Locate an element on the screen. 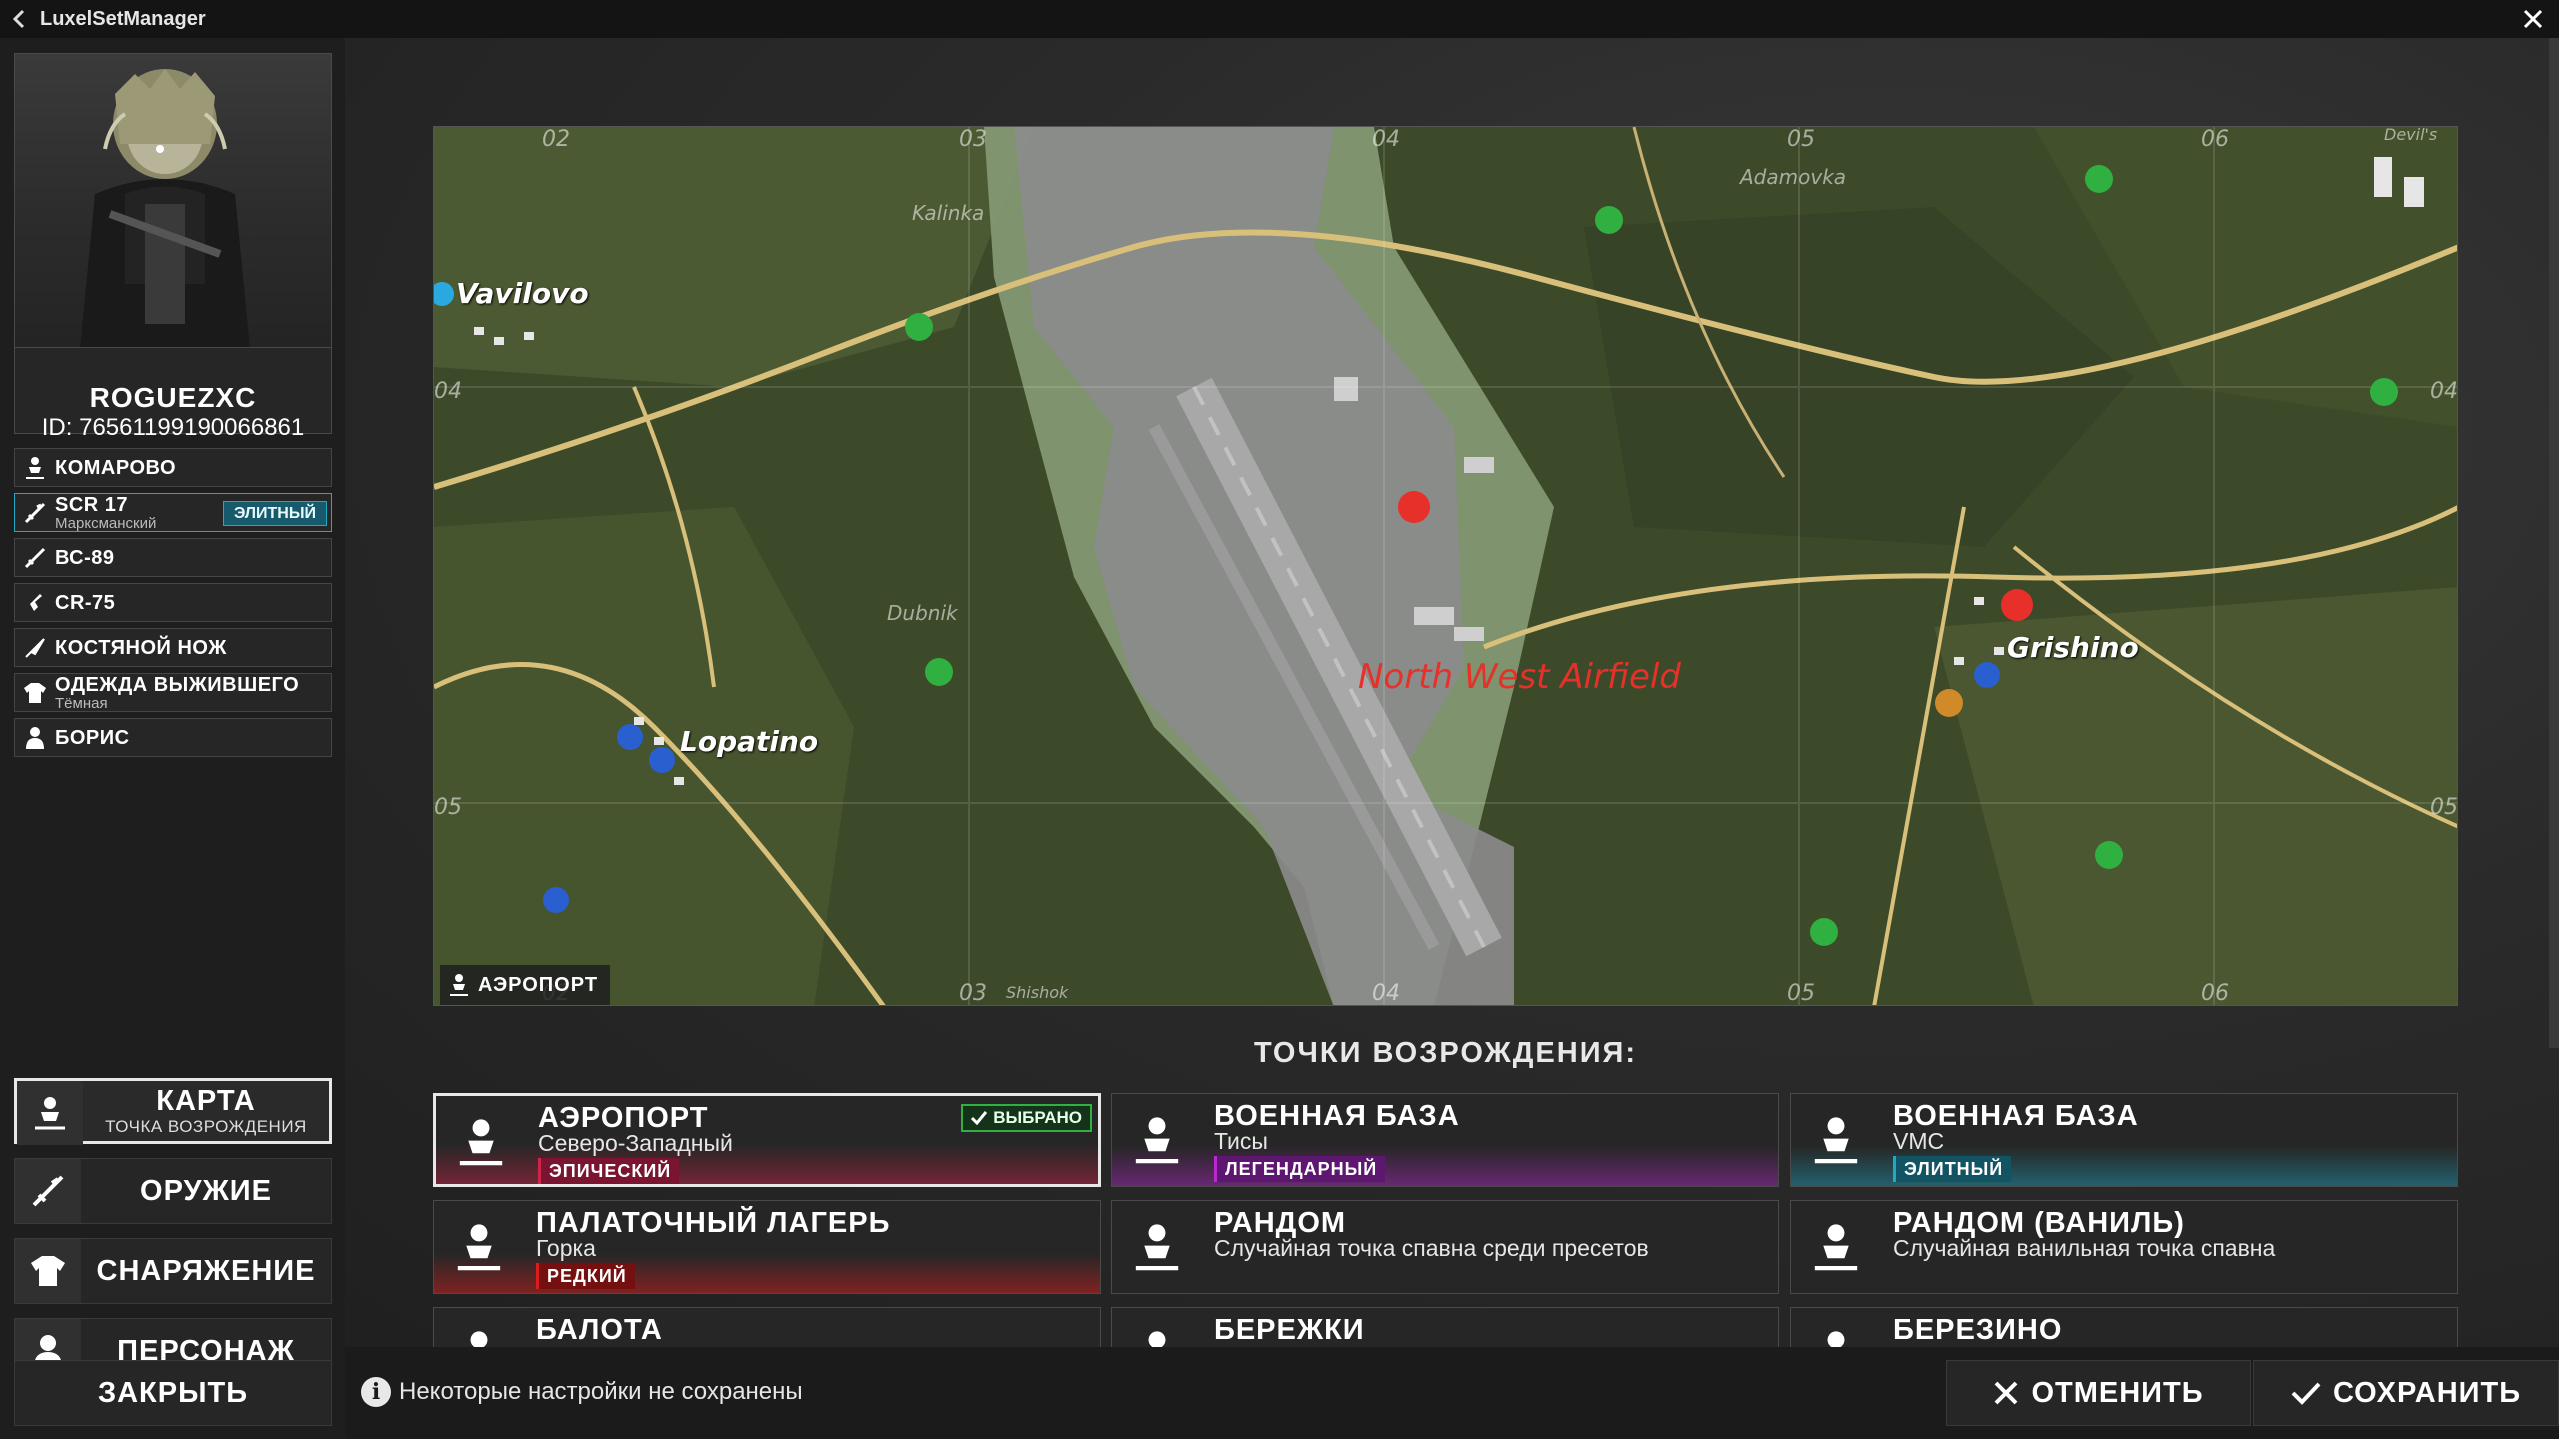 The height and width of the screenshot is (1439, 2559). grid-label: 06 is located at coordinates (2215, 993).